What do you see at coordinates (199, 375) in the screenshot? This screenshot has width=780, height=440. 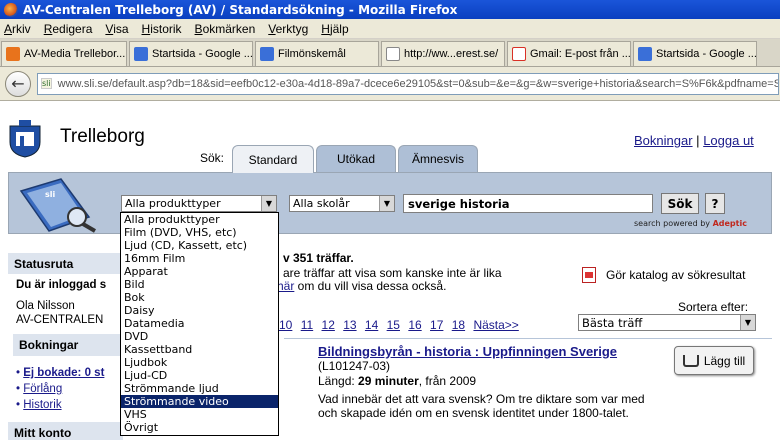 I see `dropdown-option: Ljud-CD` at bounding box center [199, 375].